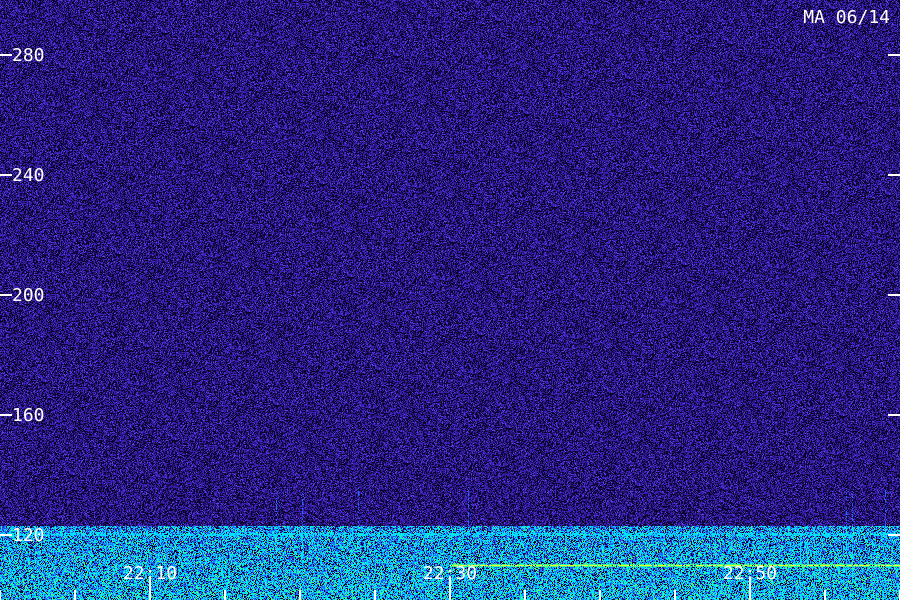  I want to click on y-tick-label: 280, so click(28, 55).